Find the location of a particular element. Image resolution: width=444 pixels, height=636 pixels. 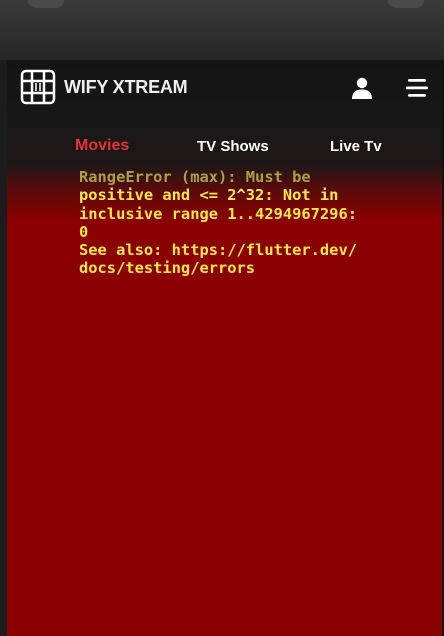

status-area is located at coordinates (222, 30).